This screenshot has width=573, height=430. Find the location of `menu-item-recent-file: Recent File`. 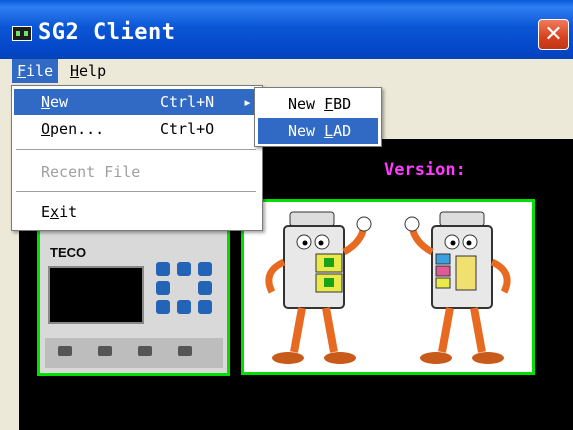

menu-item-recent-file: Recent File is located at coordinates (136, 172).